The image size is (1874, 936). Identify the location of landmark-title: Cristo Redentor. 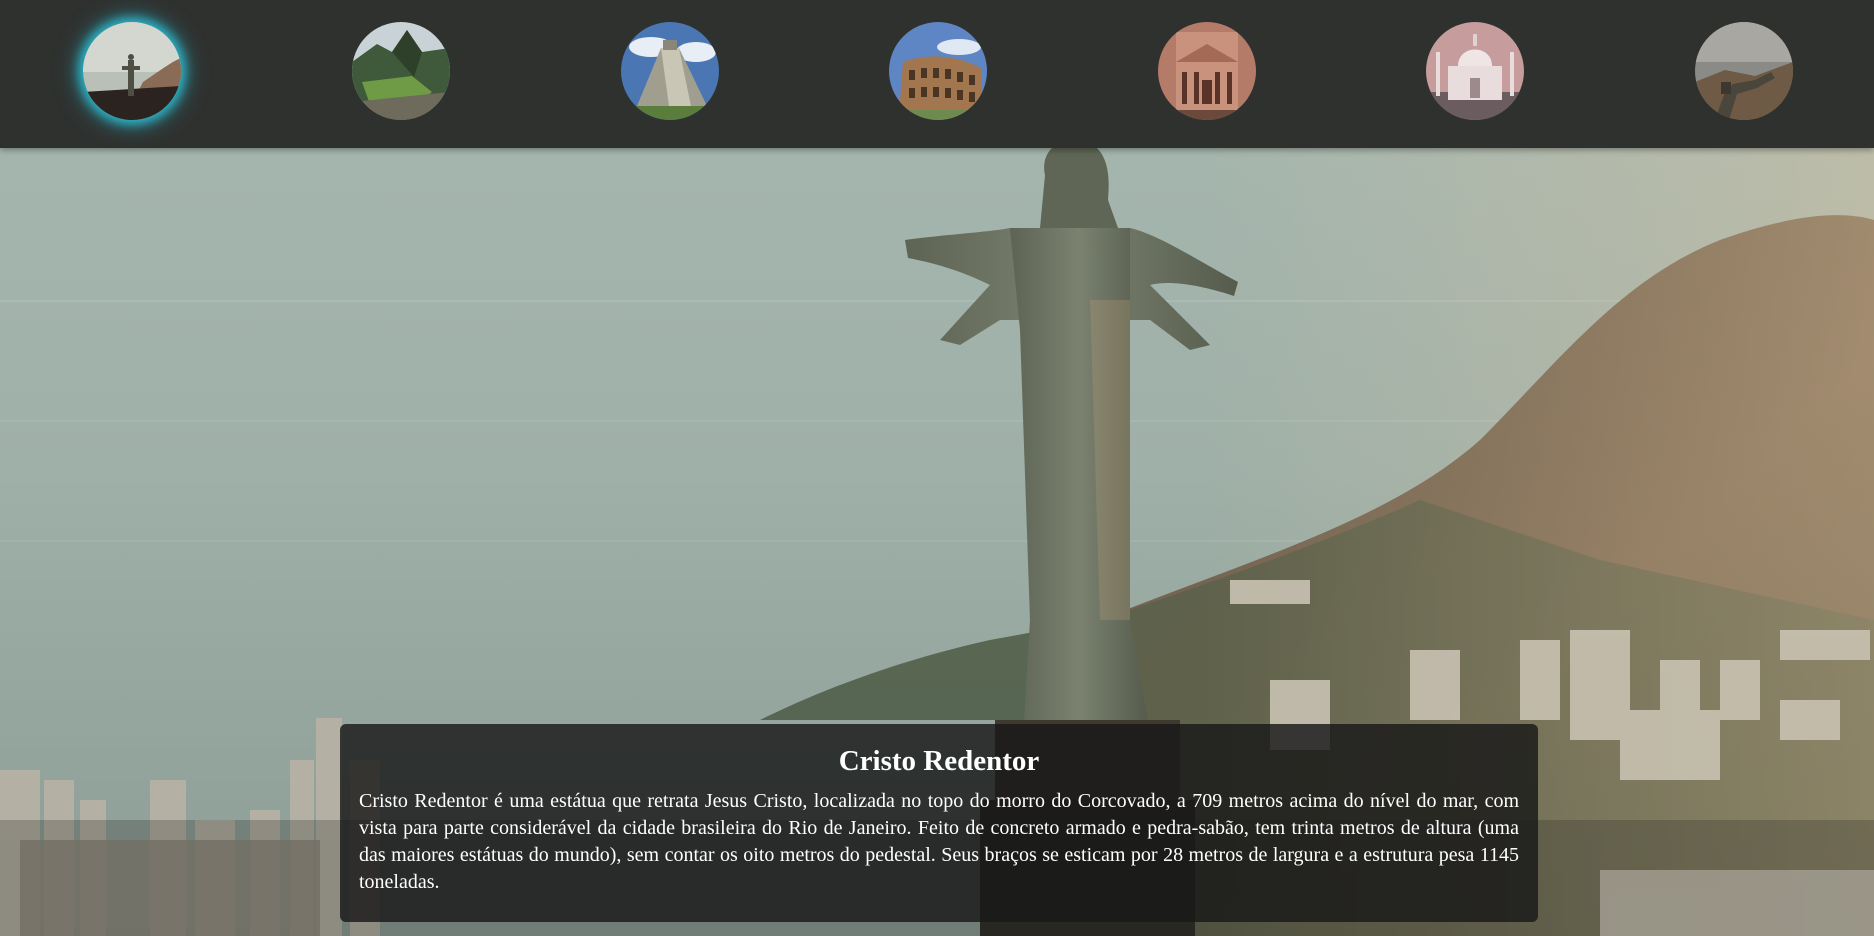
(939, 761).